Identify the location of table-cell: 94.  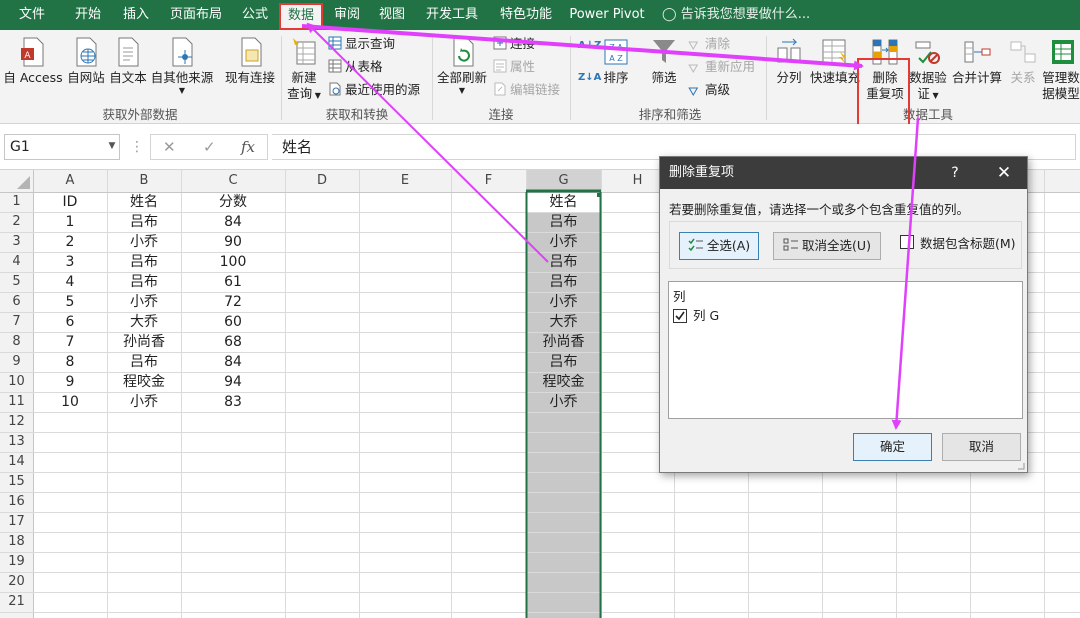
(233, 382).